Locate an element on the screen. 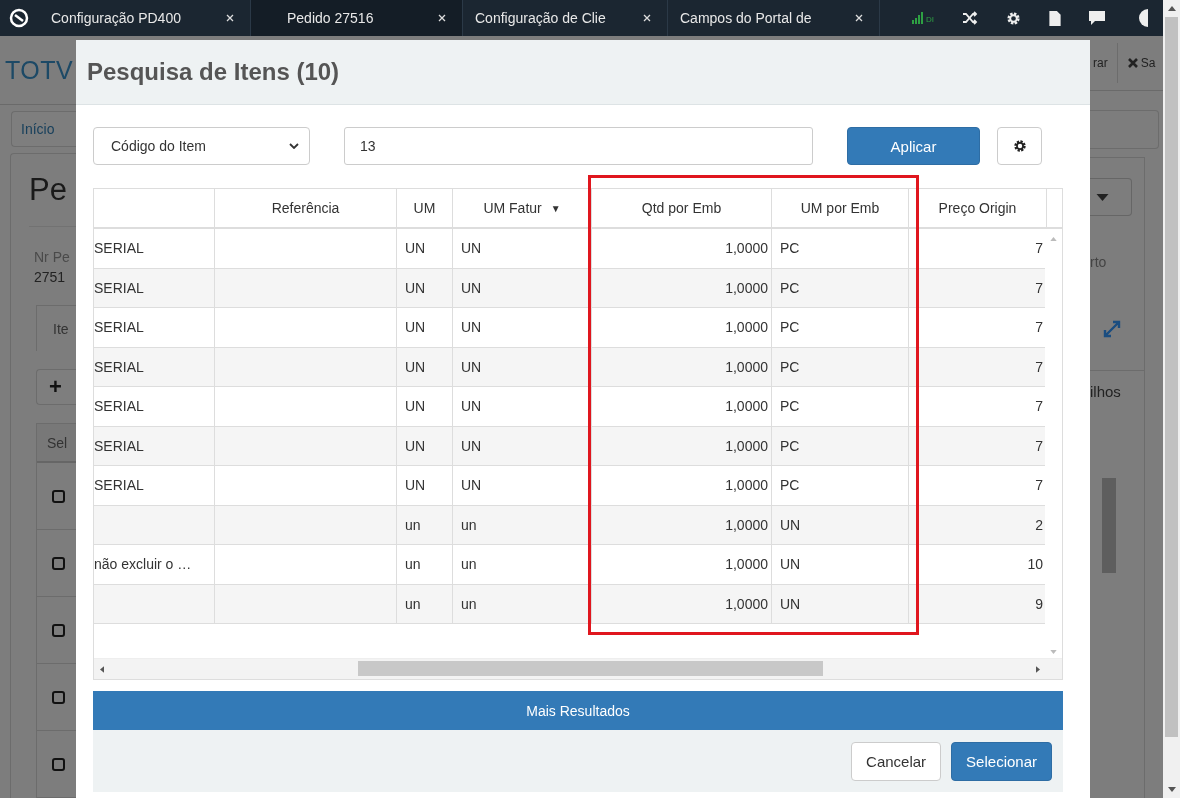 This screenshot has height=798, width=1180. column-header: UM Fatur ▼ is located at coordinates (521, 208).